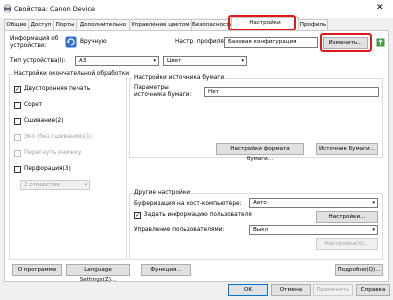 The image size is (393, 300). What do you see at coordinates (16, 24) in the screenshot?
I see `tab-general: Общие` at bounding box center [16, 24].